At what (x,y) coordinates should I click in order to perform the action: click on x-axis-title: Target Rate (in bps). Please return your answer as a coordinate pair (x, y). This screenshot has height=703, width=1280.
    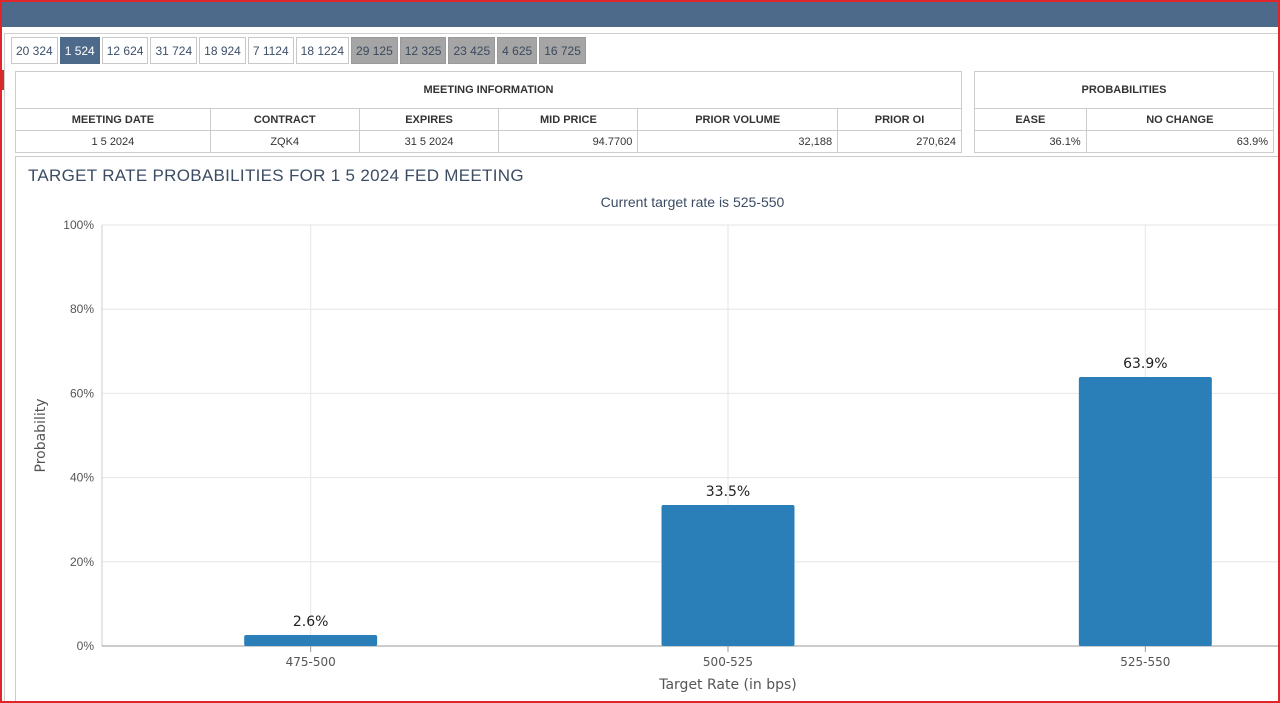
    Looking at the image, I should click on (727, 685).